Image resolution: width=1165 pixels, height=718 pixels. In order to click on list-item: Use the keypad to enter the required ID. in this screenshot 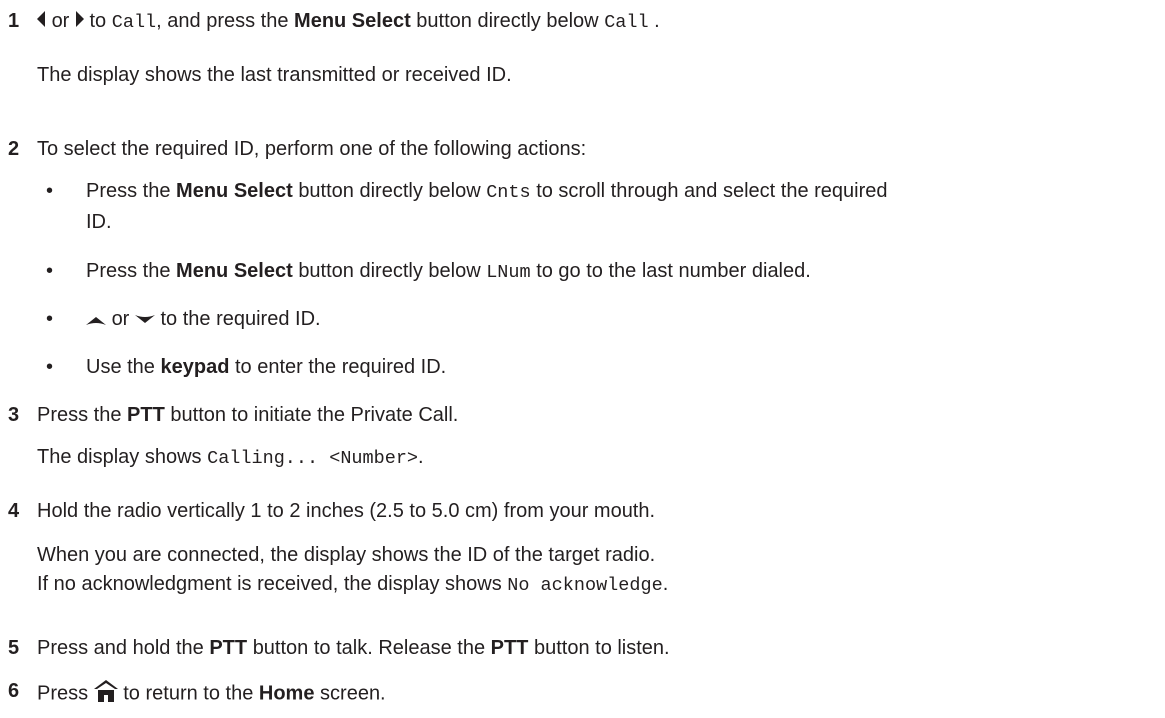, I will do `click(266, 367)`.